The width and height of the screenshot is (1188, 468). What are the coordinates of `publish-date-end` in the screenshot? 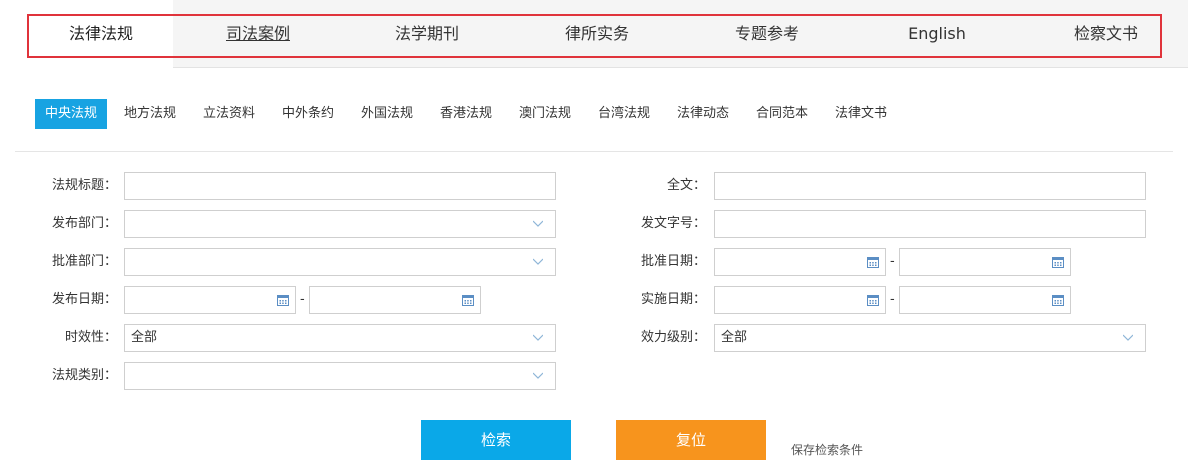 It's located at (395, 300).